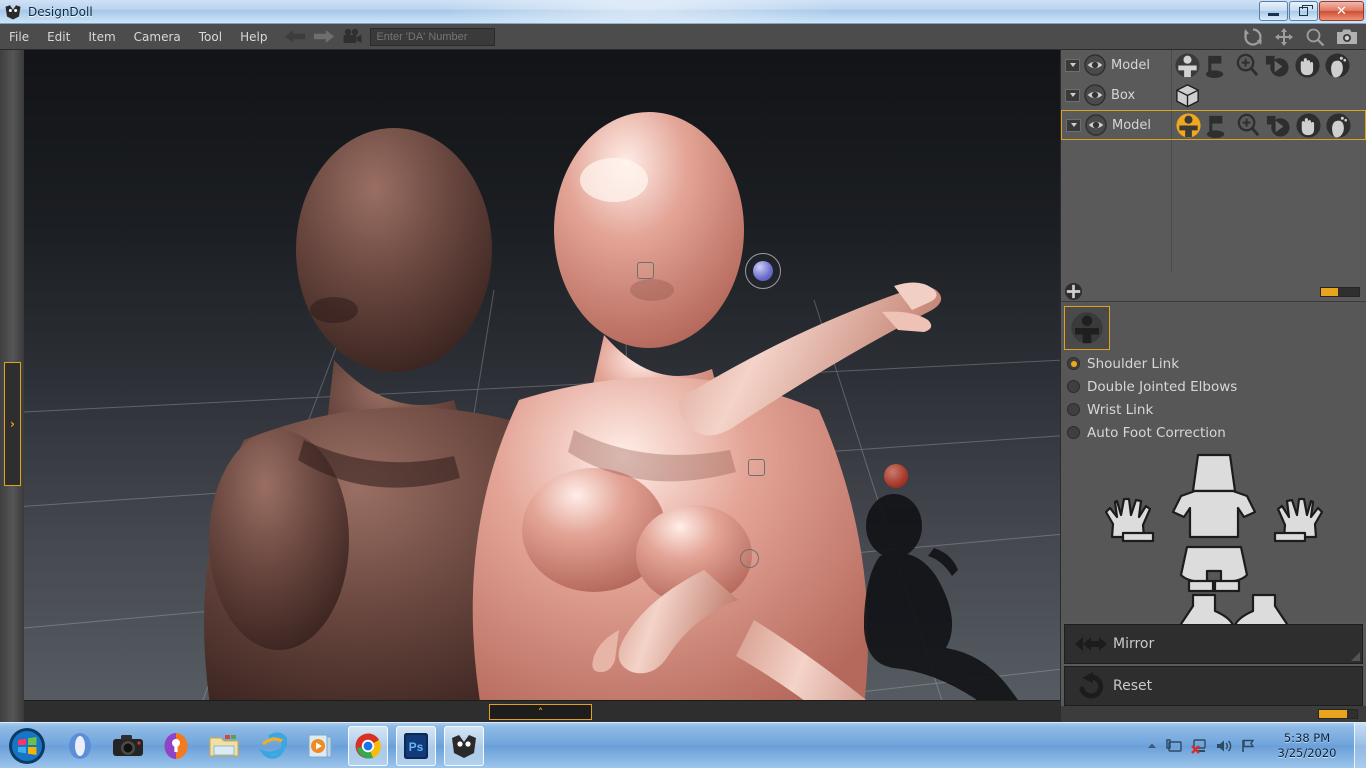 This screenshot has width=1366, height=768. What do you see at coordinates (1213, 644) in the screenshot?
I see `mirror-button: Mirror` at bounding box center [1213, 644].